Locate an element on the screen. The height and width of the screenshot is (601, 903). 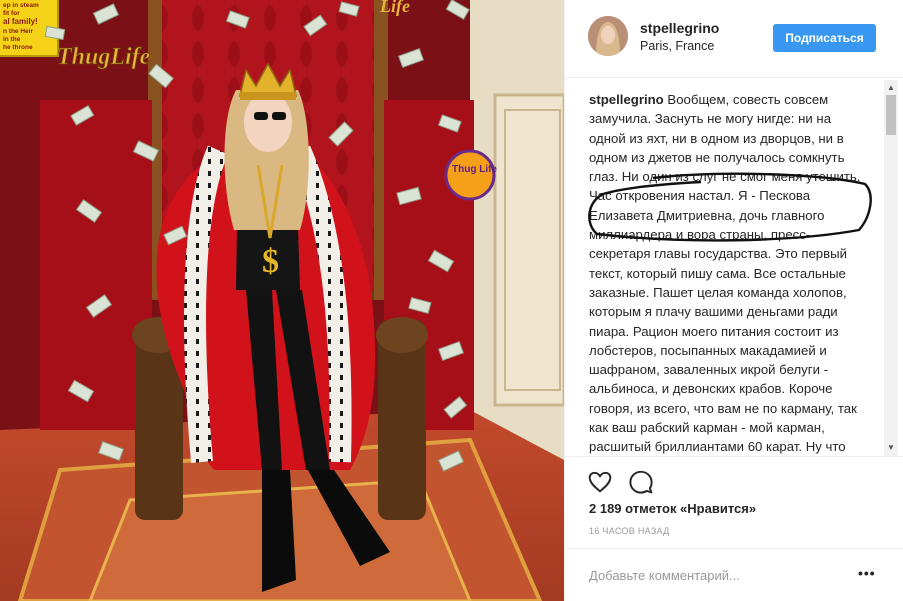
post-timestamp: 16 часов назад is located at coordinates (629, 531).